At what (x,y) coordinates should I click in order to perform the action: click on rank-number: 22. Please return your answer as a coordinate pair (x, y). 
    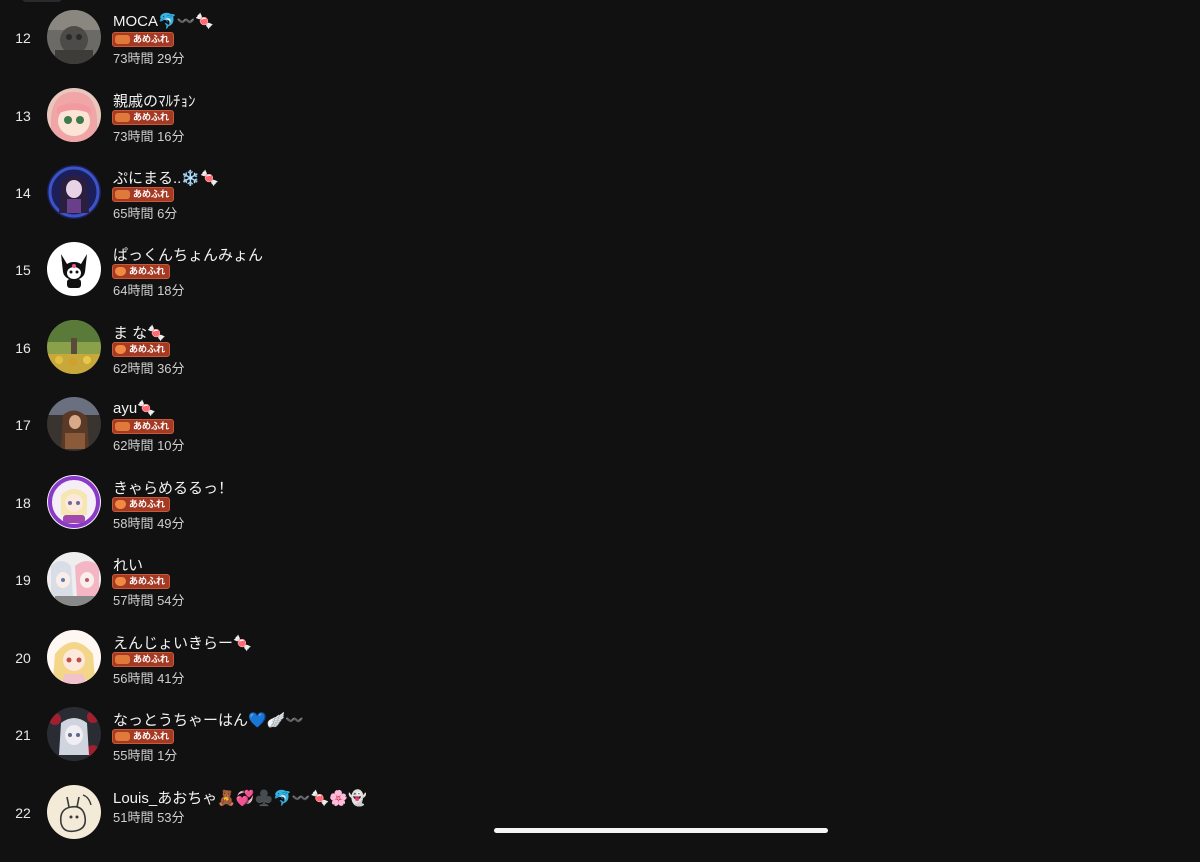
    Looking at the image, I should click on (23, 813).